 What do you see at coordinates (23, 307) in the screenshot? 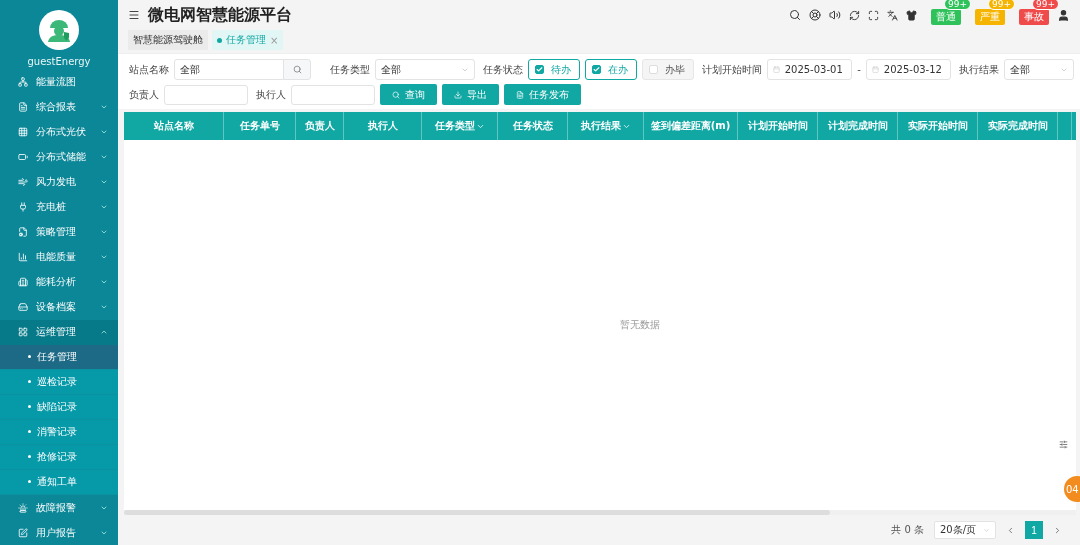
I see `drive-icon` at bounding box center [23, 307].